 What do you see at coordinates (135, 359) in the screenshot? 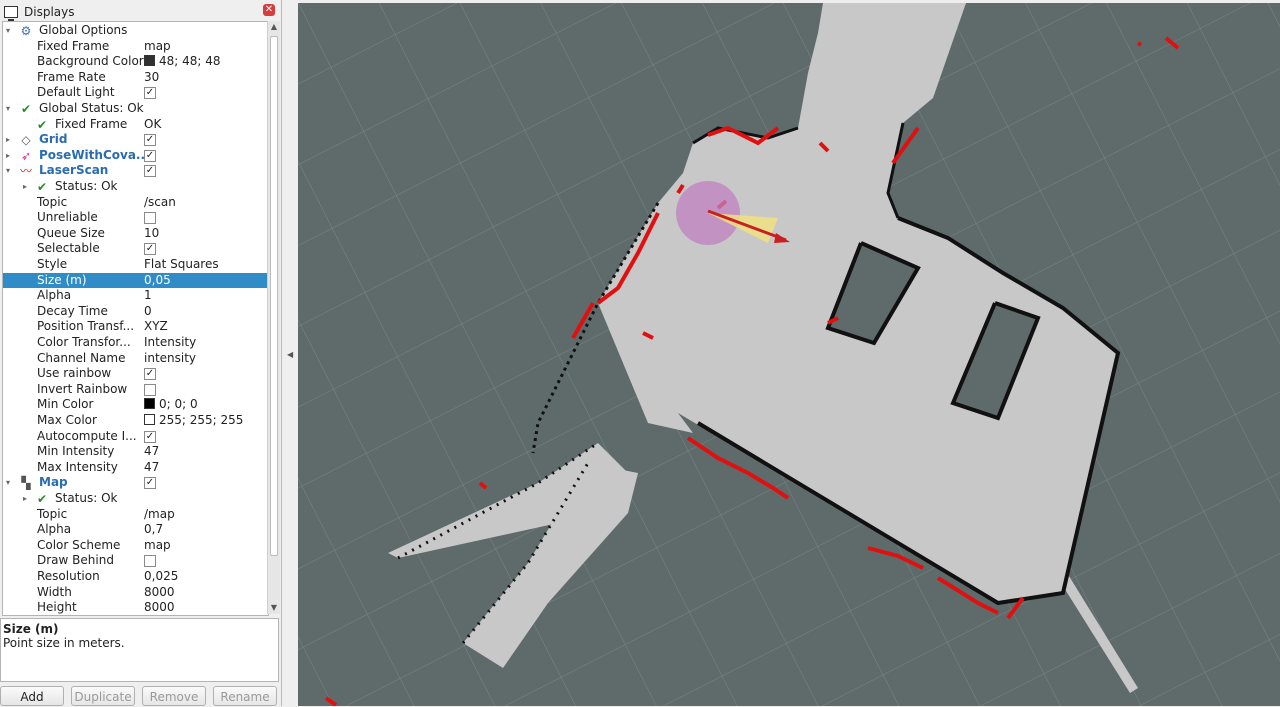
I see `tree-row: Channel Name intensity` at bounding box center [135, 359].